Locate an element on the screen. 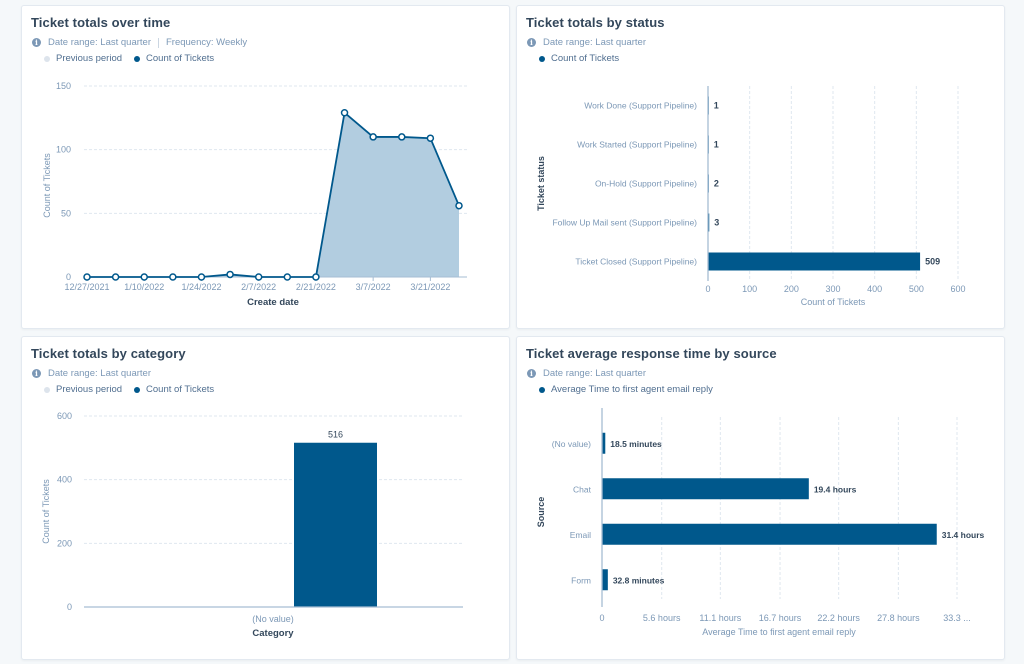 This screenshot has width=1024, height=664. x-tick-label: 12/27/2021 is located at coordinates (86, 287).